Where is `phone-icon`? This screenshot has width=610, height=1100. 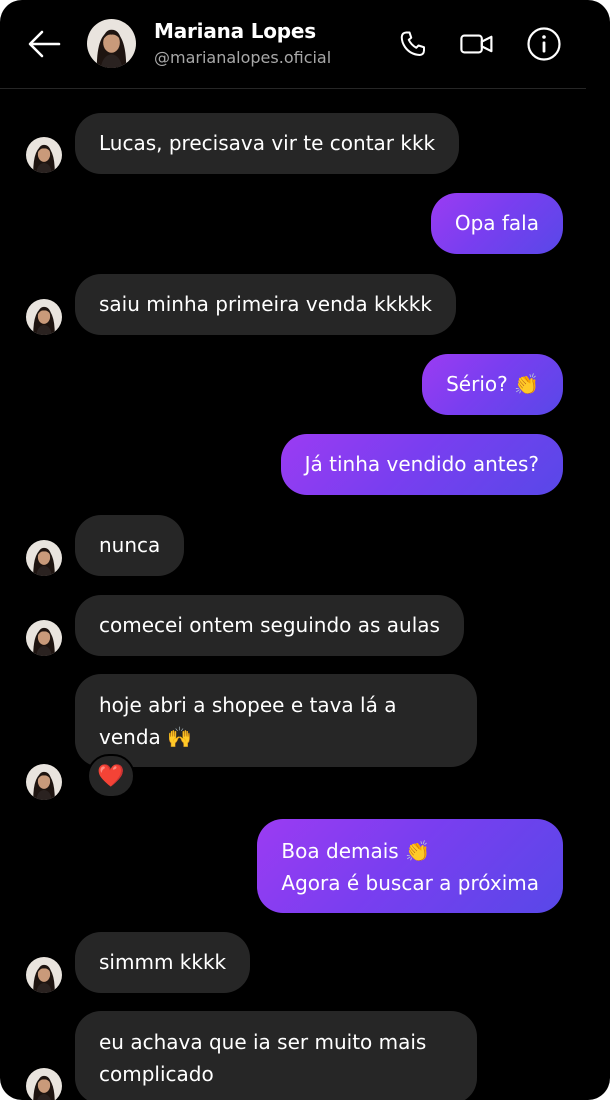
phone-icon is located at coordinates (412, 43).